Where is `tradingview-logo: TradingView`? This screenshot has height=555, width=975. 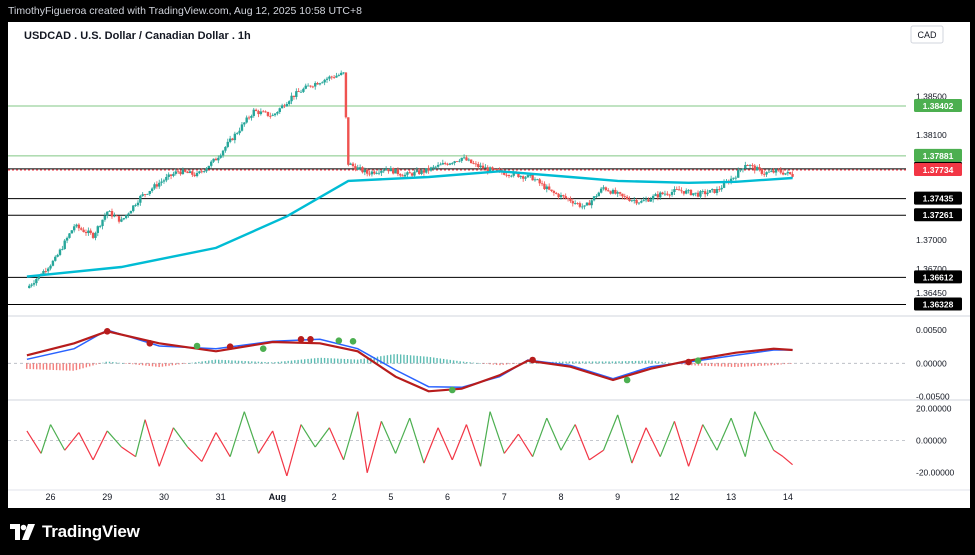
tradingview-logo: TradingView is located at coordinates (75, 532).